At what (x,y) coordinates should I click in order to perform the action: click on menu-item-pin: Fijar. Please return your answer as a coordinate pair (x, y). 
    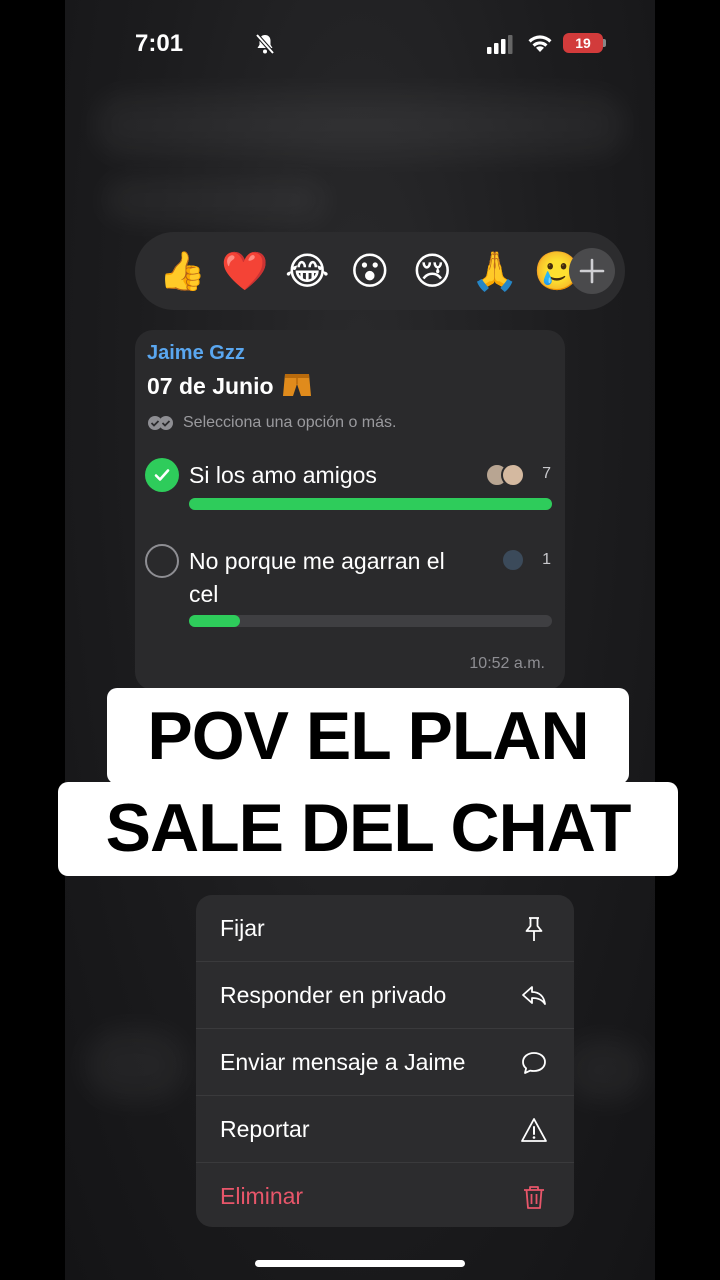
    Looking at the image, I should click on (385, 928).